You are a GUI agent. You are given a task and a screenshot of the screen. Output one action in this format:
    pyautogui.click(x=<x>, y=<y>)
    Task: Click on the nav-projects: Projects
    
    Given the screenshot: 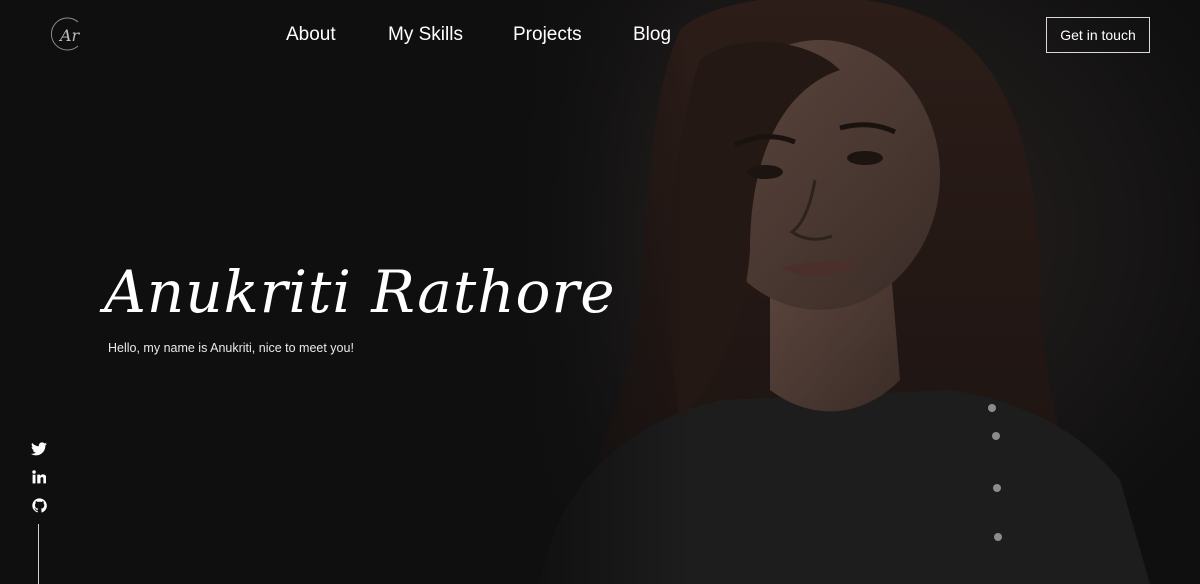 What is the action you would take?
    pyautogui.click(x=547, y=35)
    